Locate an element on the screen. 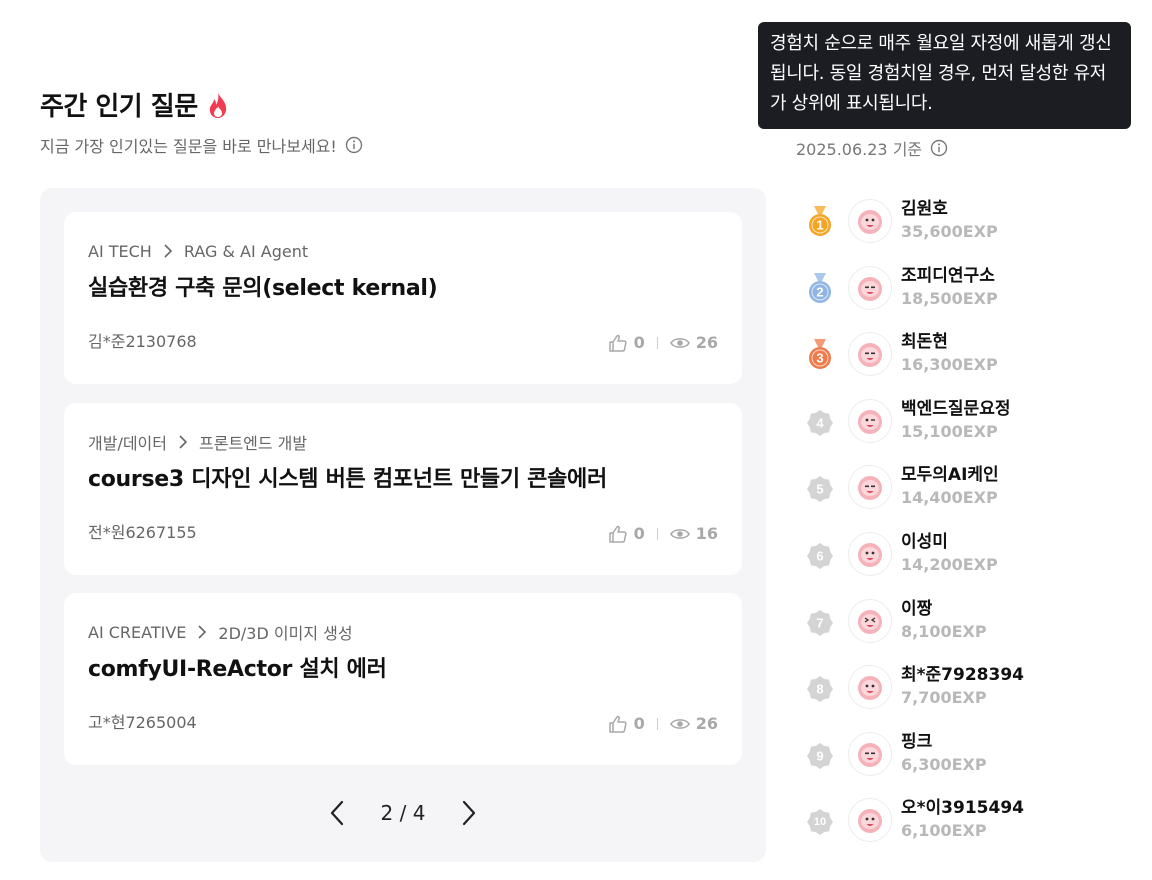 The image size is (1152, 880). rank-badge-icon: 8 is located at coordinates (820, 689).